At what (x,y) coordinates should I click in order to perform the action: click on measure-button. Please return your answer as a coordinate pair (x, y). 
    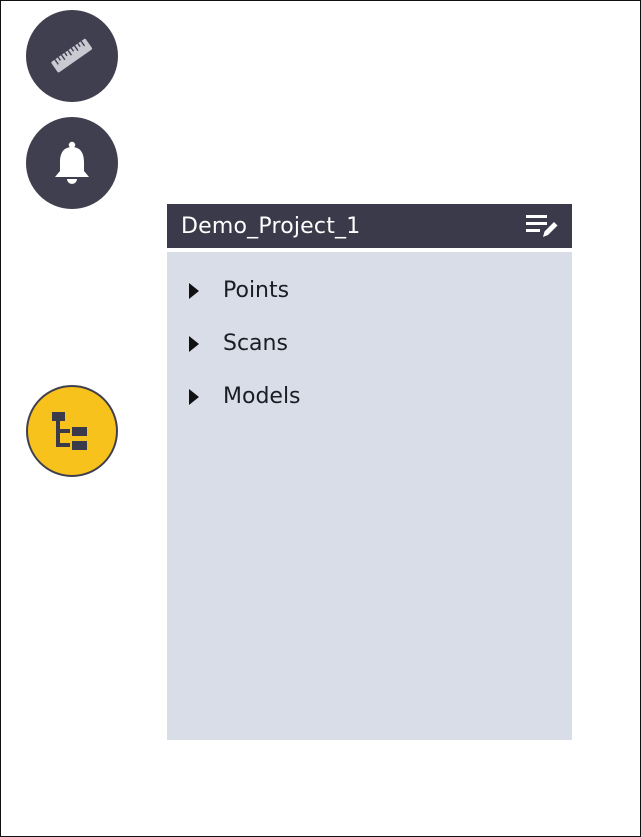
    Looking at the image, I should click on (72, 56).